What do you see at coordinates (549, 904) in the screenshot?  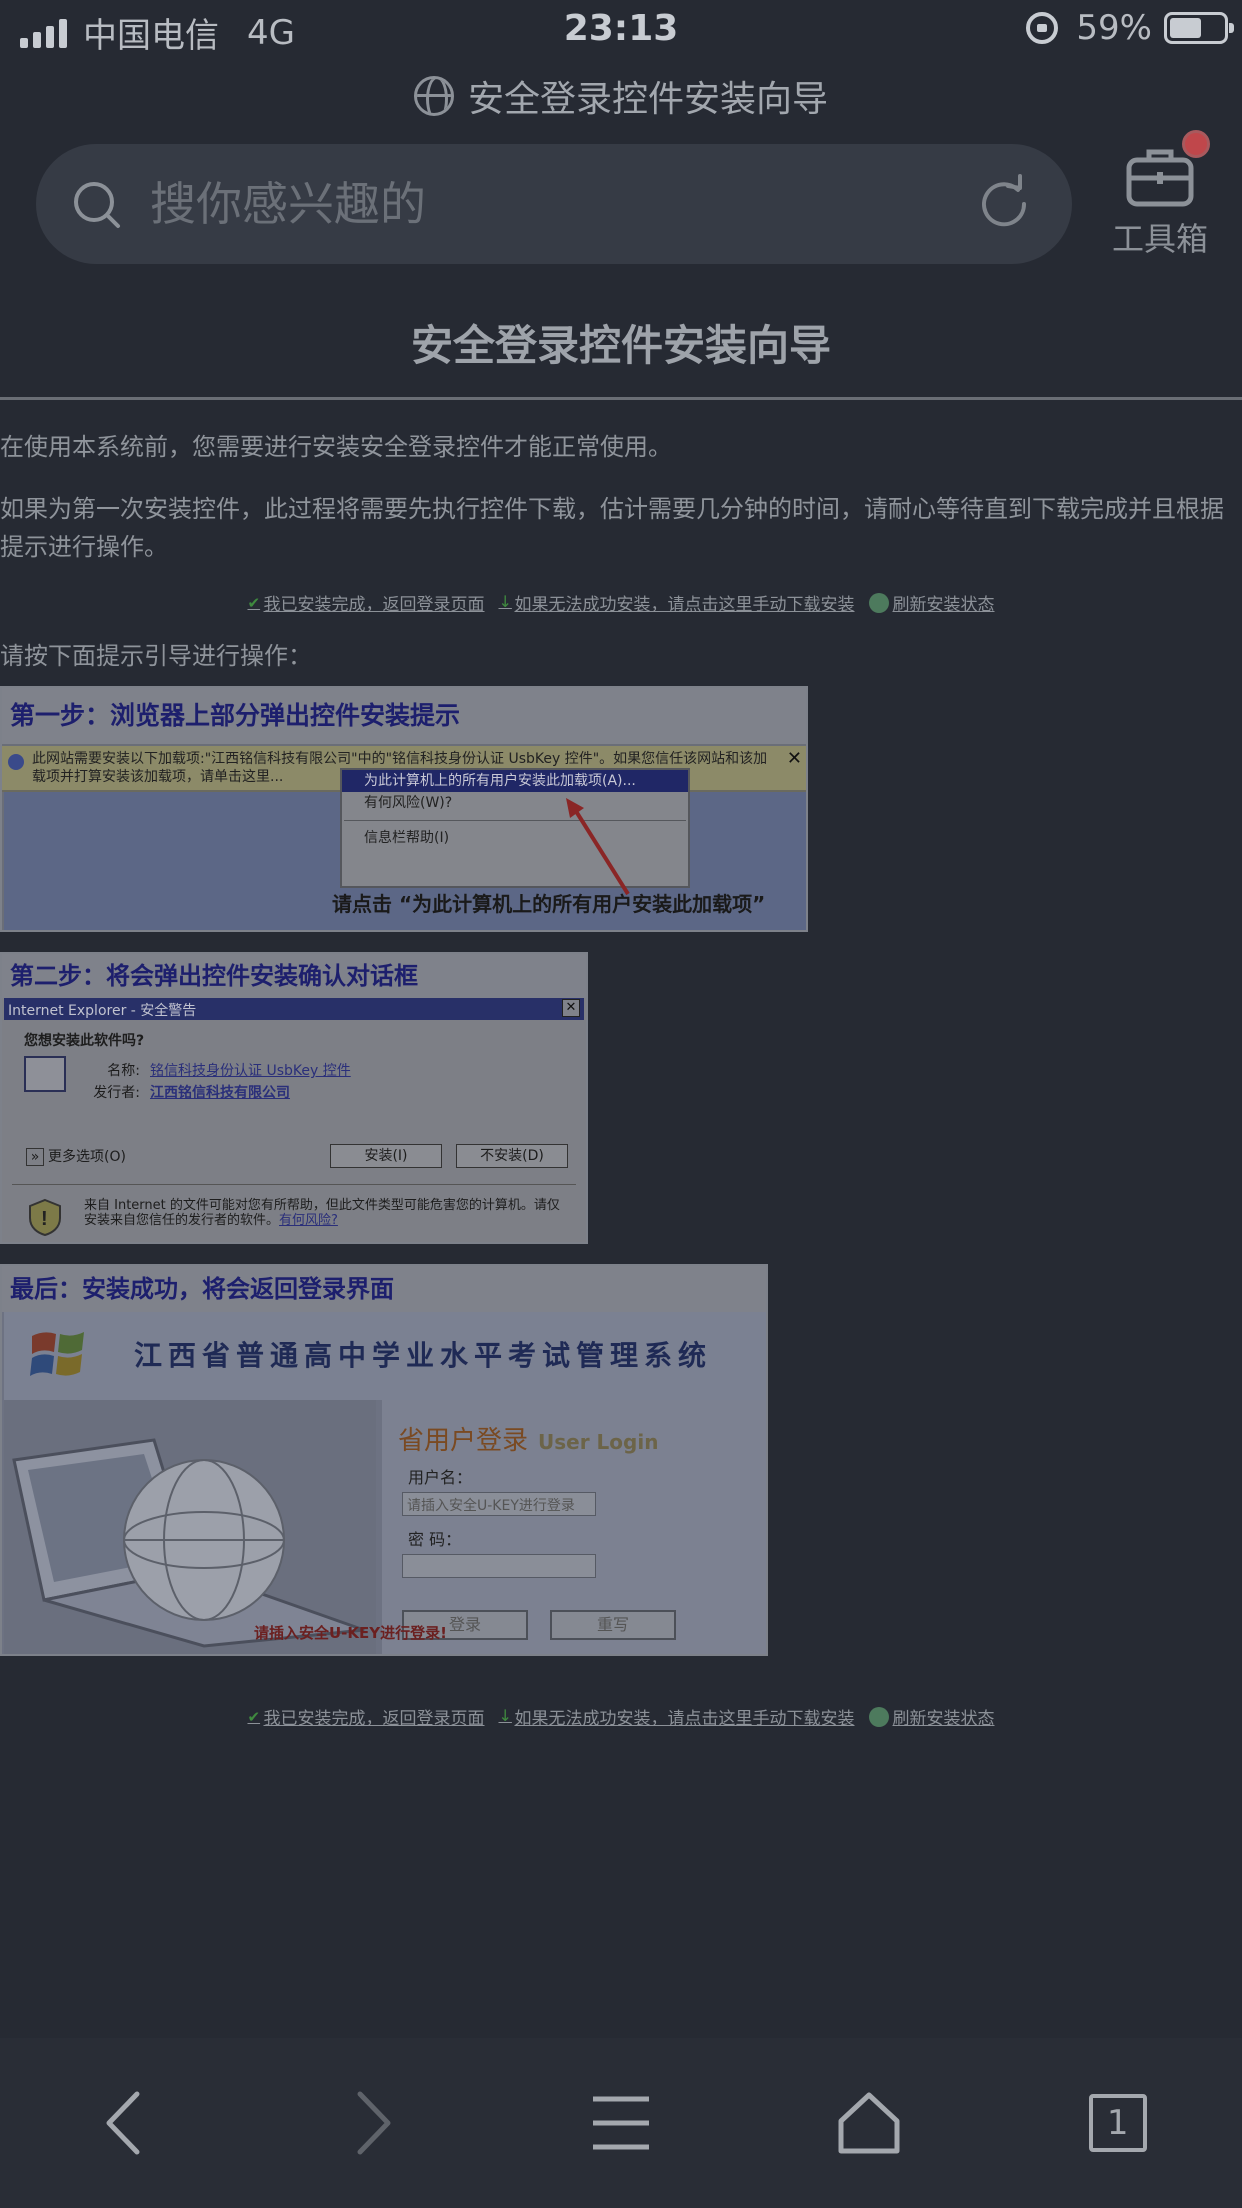 I see `step1-note: 请点击 “为此计算机上的所有用户安装此加载项”` at bounding box center [549, 904].